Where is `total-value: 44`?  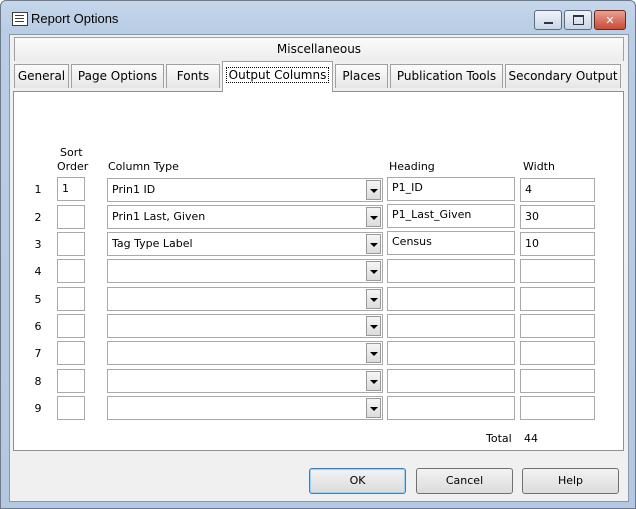 total-value: 44 is located at coordinates (531, 438).